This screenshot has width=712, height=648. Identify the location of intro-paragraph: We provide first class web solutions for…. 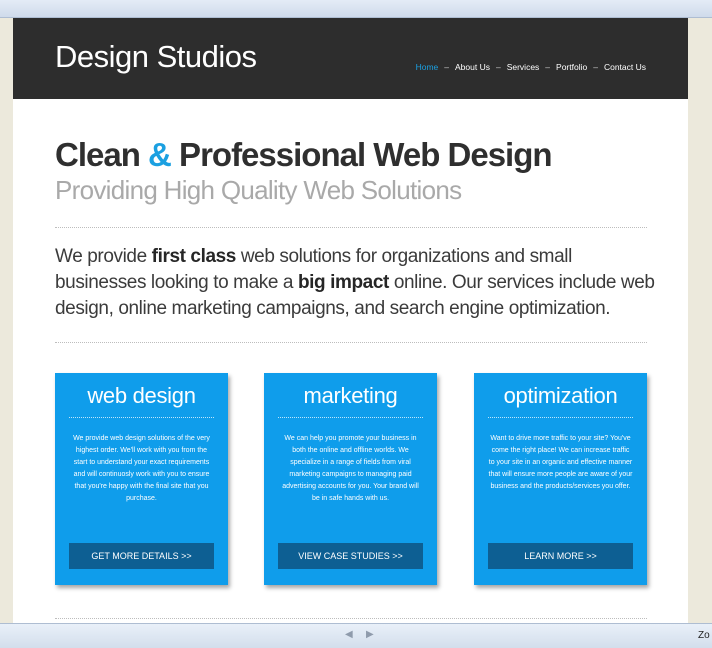
(355, 283).